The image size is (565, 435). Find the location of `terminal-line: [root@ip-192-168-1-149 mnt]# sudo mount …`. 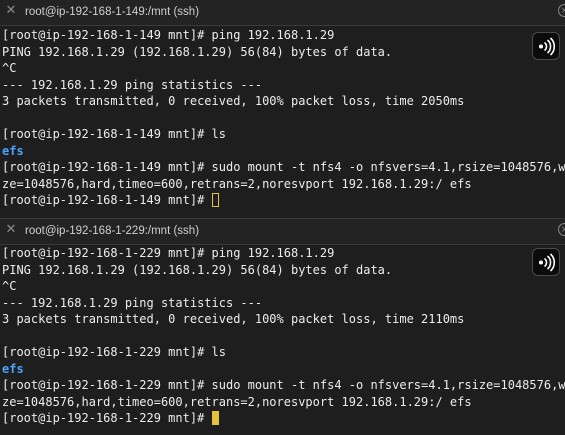

terminal-line: [root@ip-192-168-1-149 mnt]# sudo mount … is located at coordinates (283, 167).